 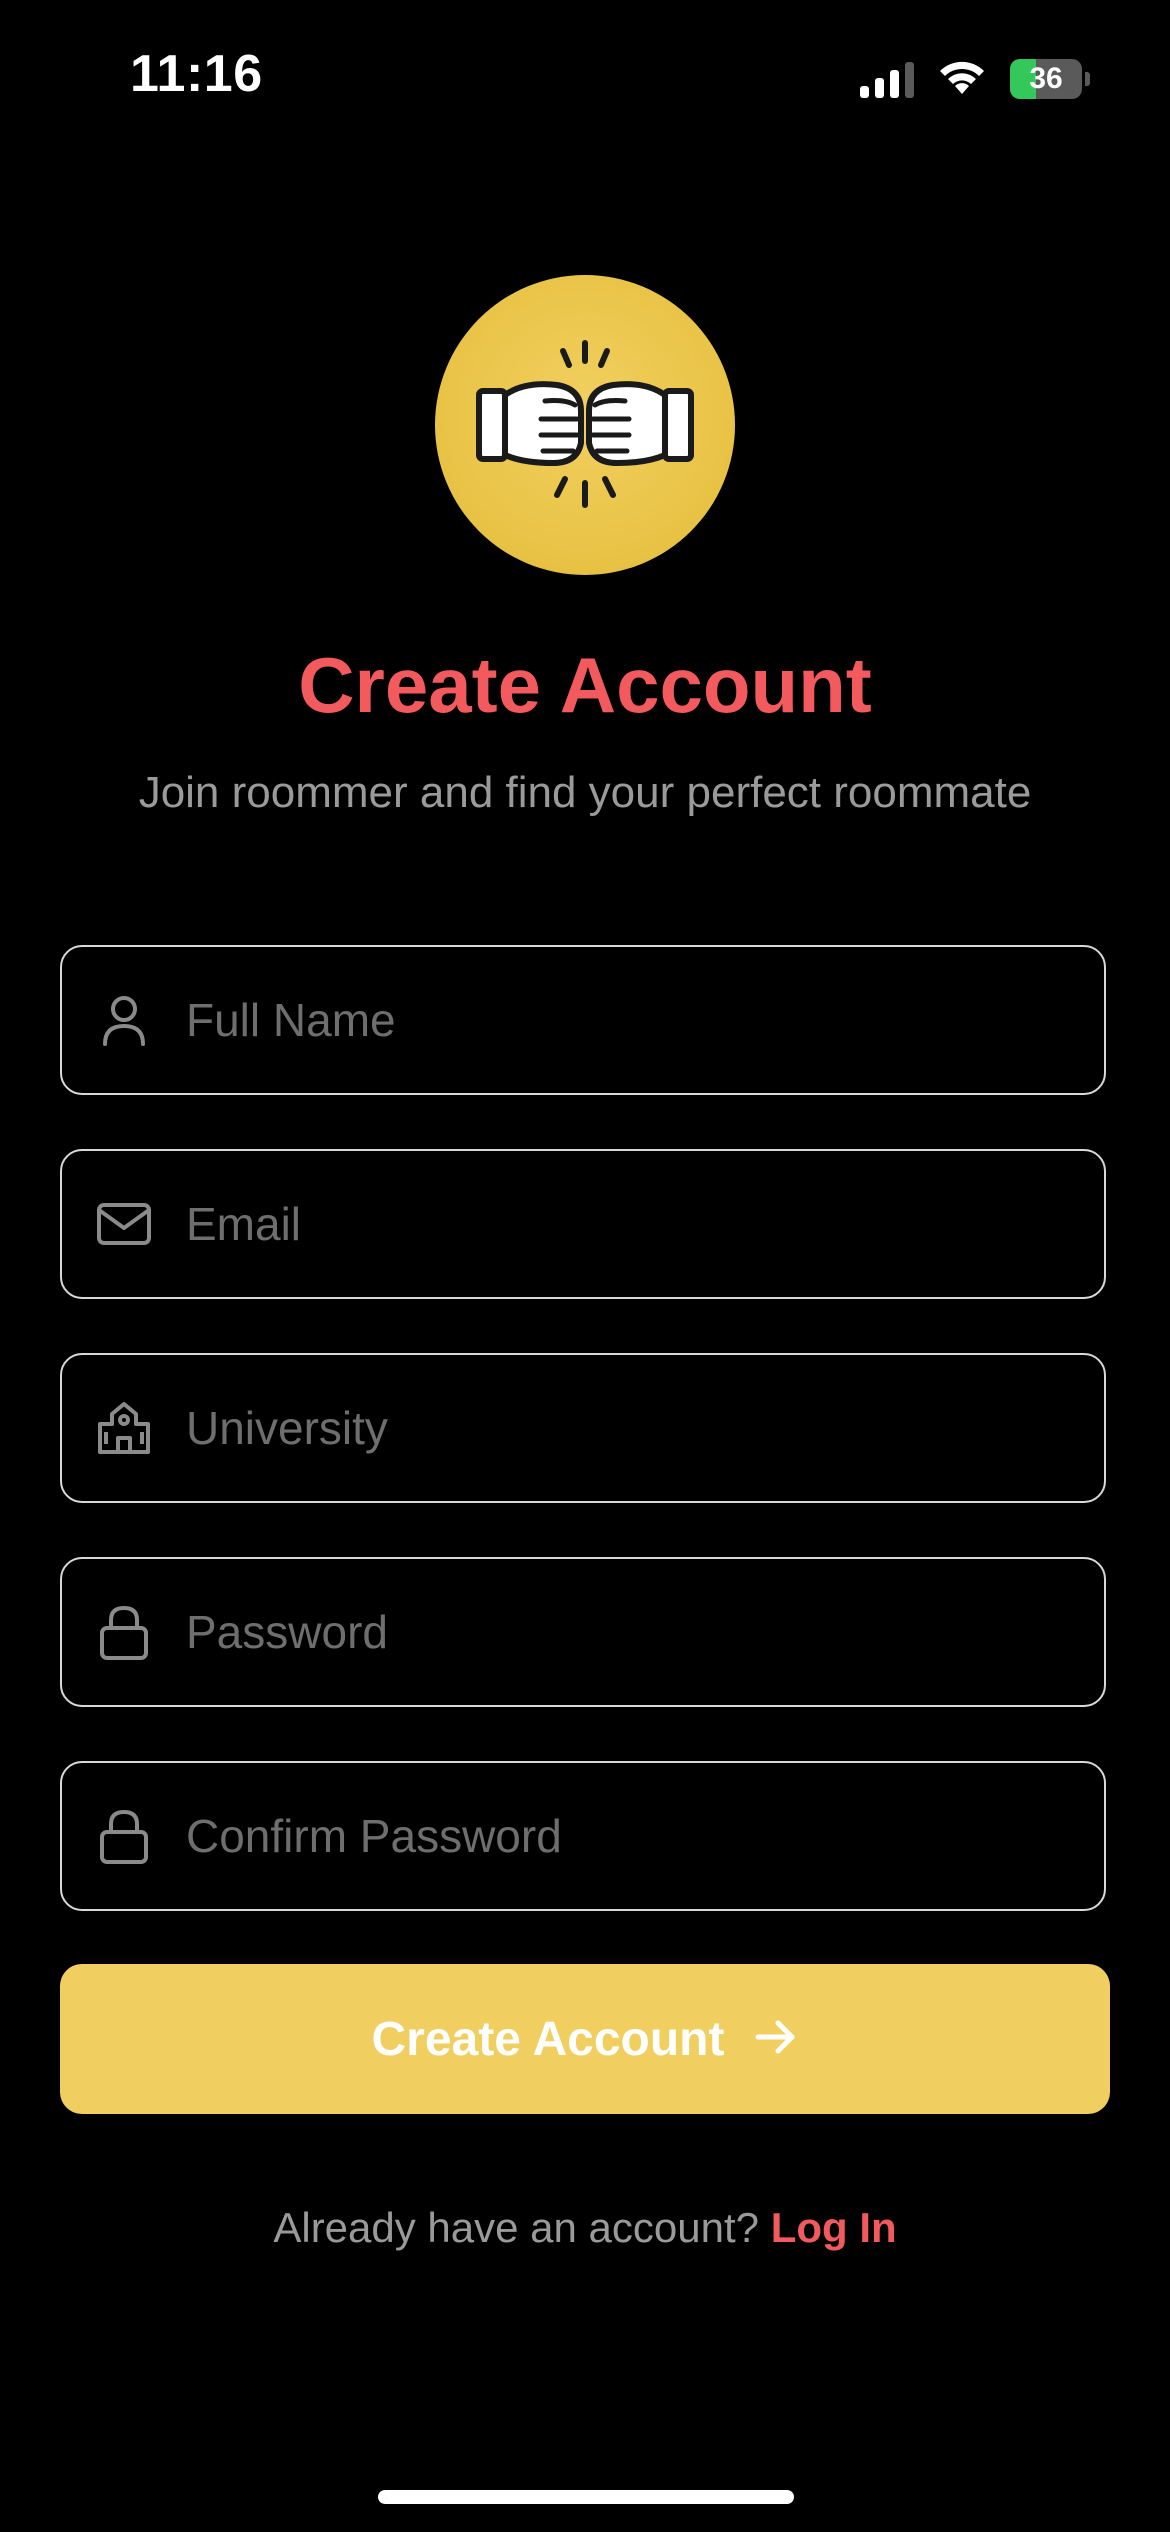 What do you see at coordinates (962, 78) in the screenshot?
I see `wifi-icon` at bounding box center [962, 78].